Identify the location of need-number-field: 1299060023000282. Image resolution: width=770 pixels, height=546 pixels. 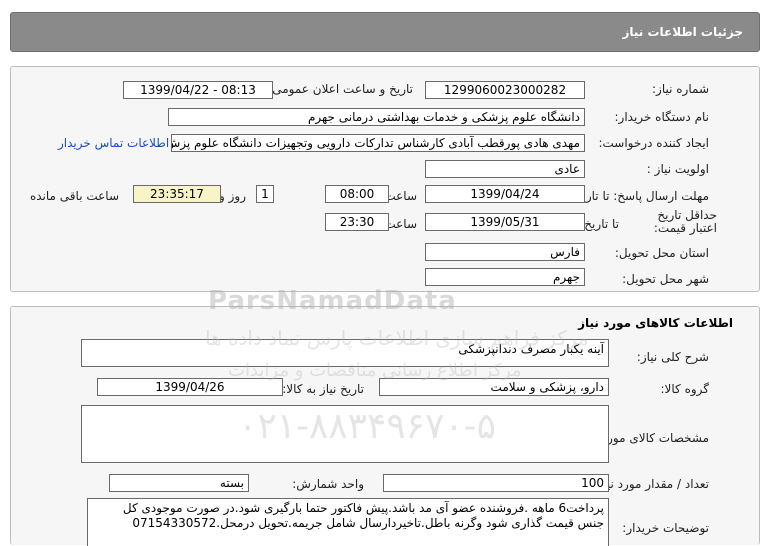
(505, 90).